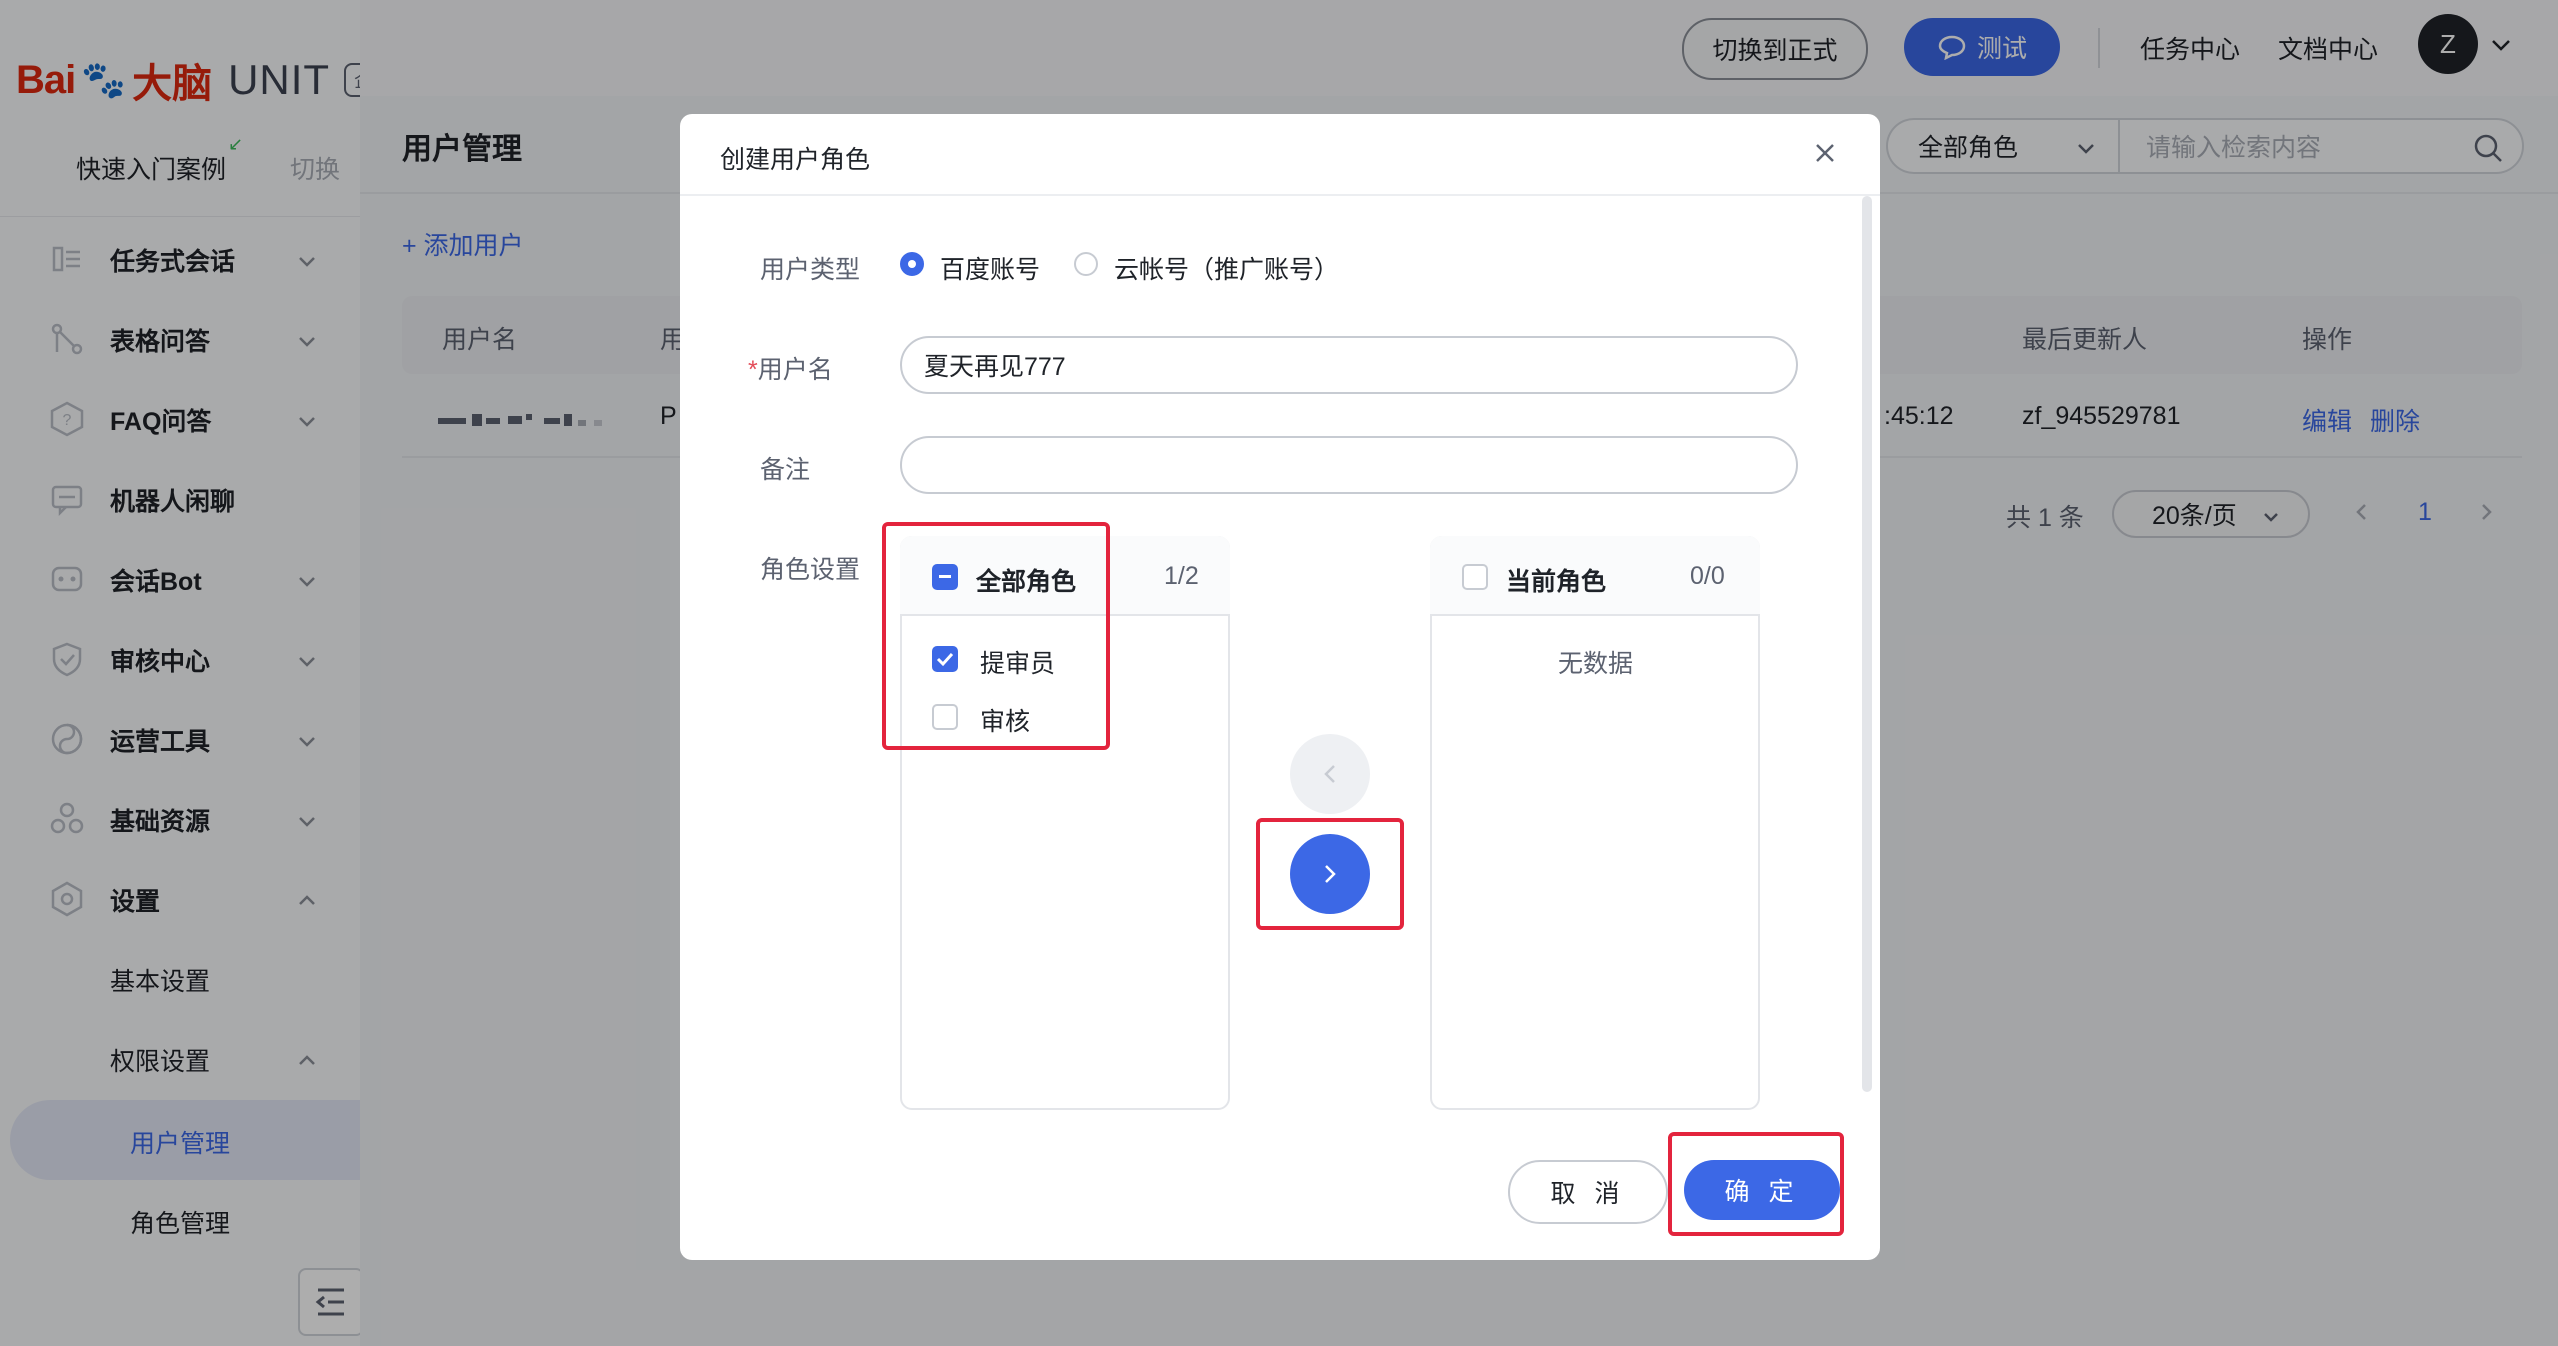 This screenshot has width=2558, height=1346. Describe the element at coordinates (1181, 576) in the screenshot. I see `all-roles-count: 1/2` at that location.